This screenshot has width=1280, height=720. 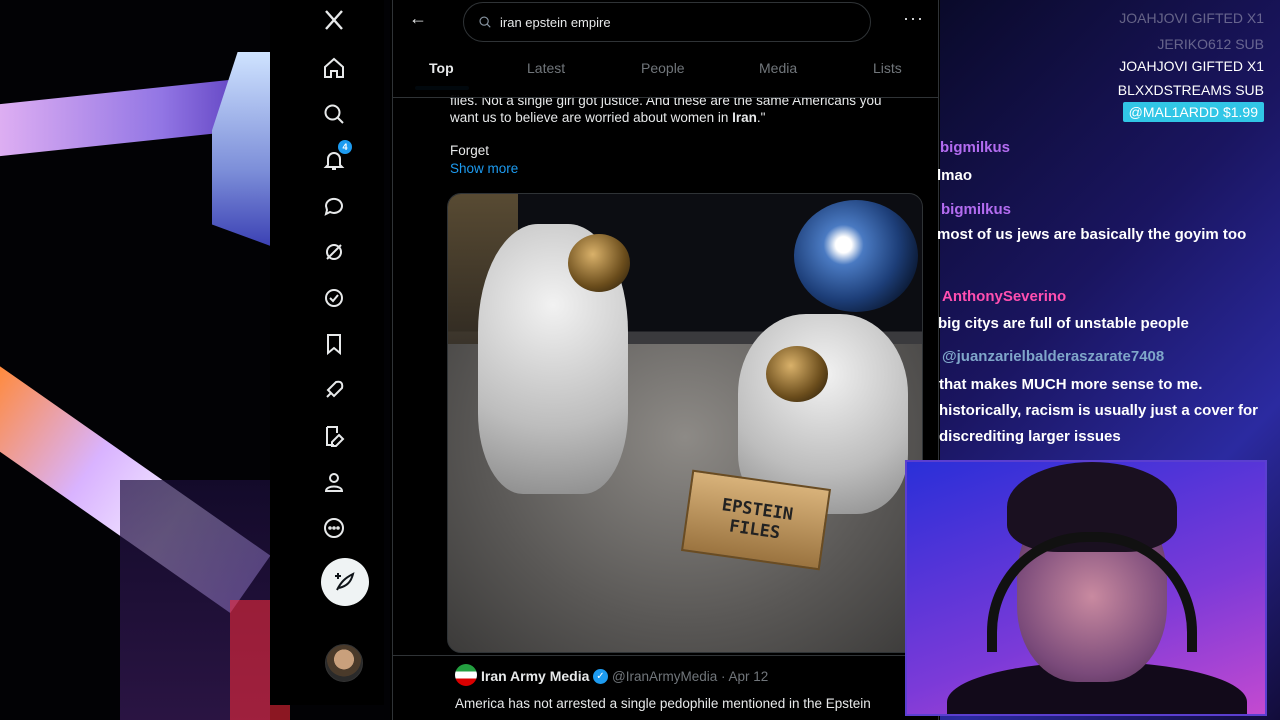 I want to click on tweet-author-handle: @IranArmyMedia · Apr 12, so click(x=690, y=676).